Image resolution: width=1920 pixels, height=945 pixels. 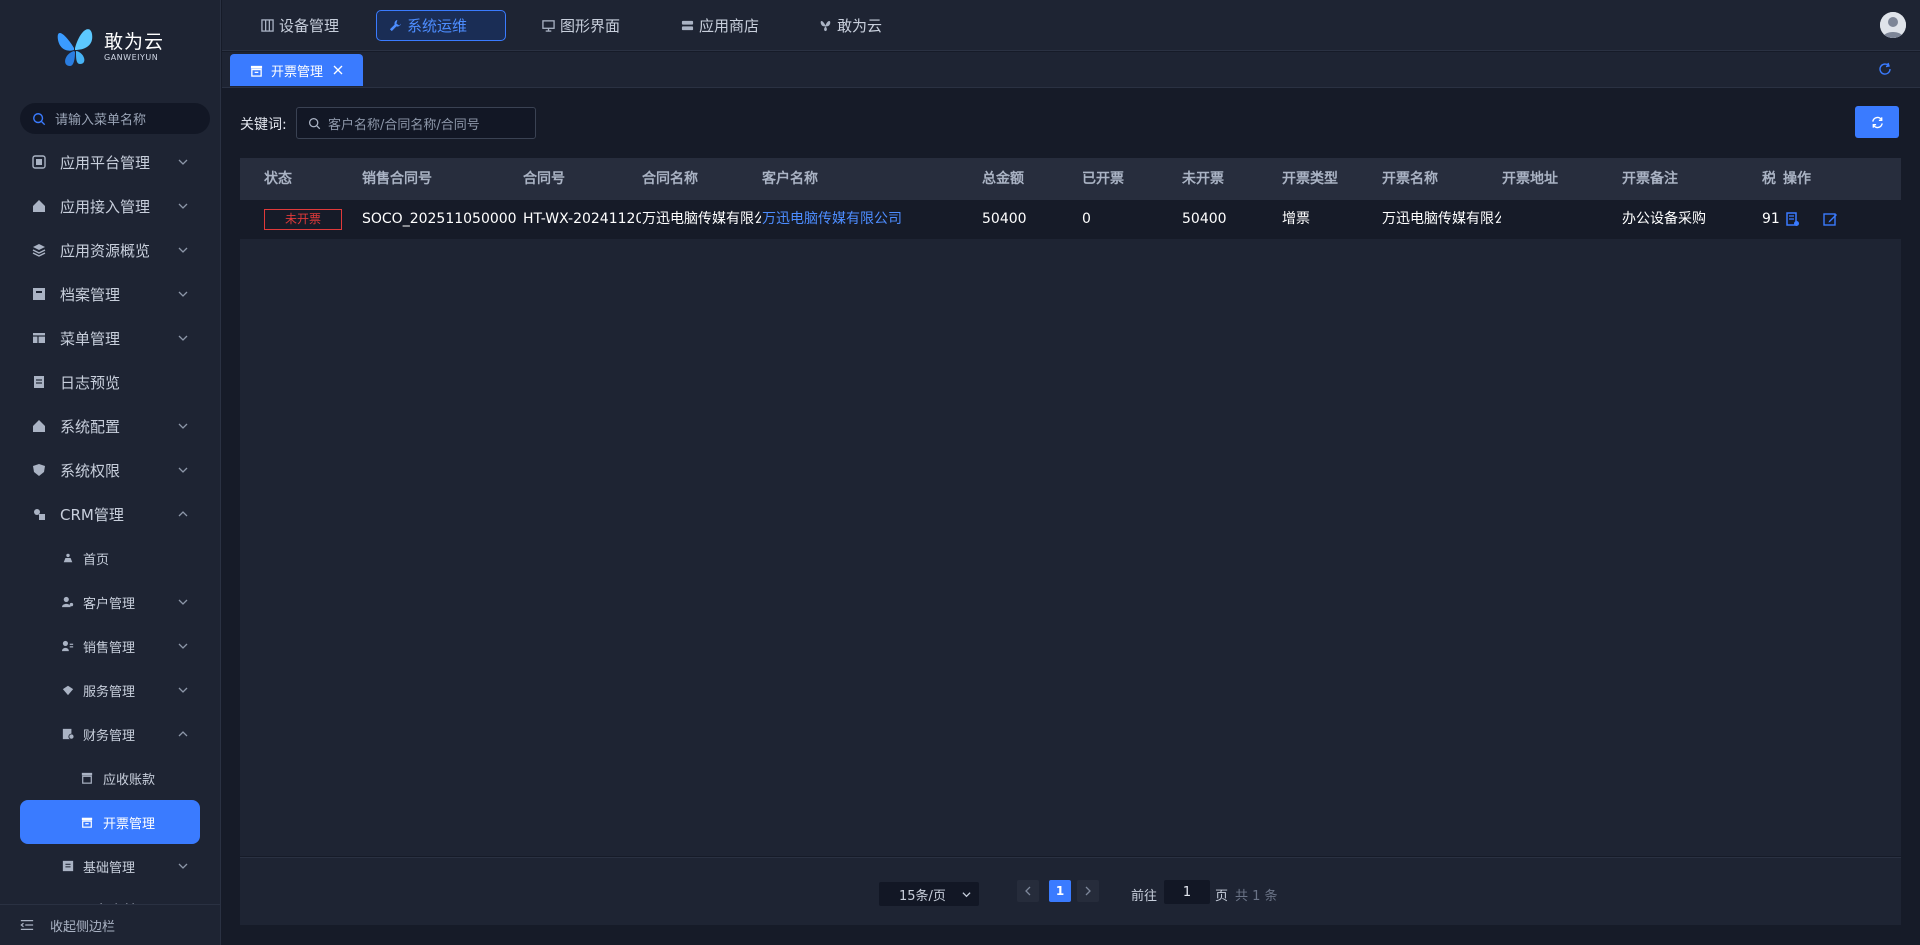 I want to click on goto-label: 前往, so click(x=1144, y=896).